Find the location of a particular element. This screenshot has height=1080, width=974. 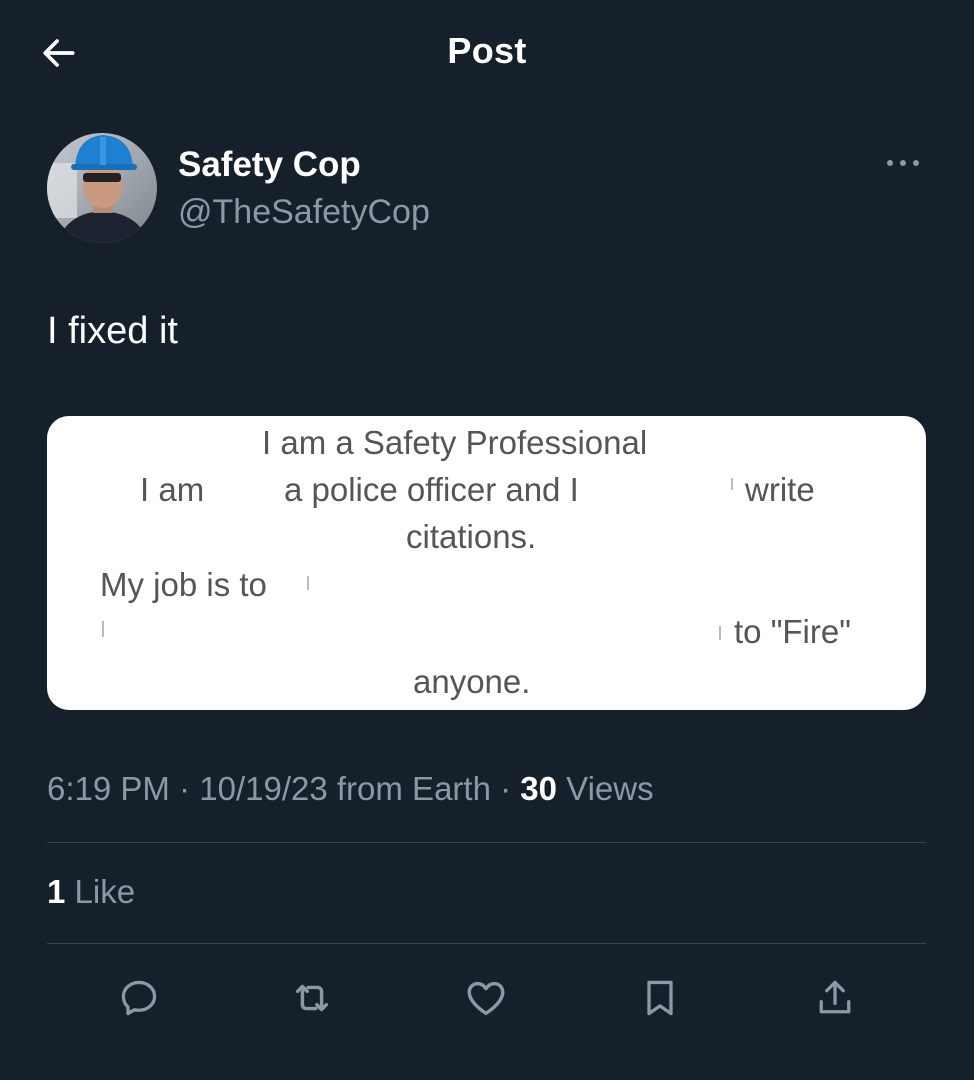

likes-label: Like is located at coordinates (105, 891).